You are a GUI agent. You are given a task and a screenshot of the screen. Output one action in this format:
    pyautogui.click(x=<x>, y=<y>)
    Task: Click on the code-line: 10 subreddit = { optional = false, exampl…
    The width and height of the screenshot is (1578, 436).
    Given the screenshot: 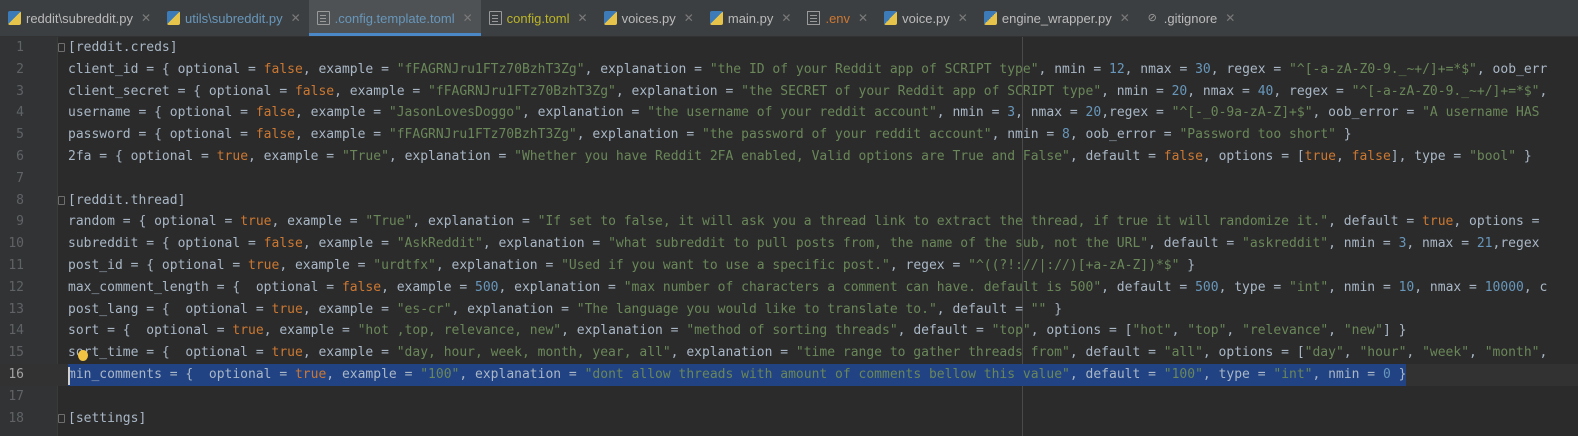 What is the action you would take?
    pyautogui.click(x=789, y=244)
    